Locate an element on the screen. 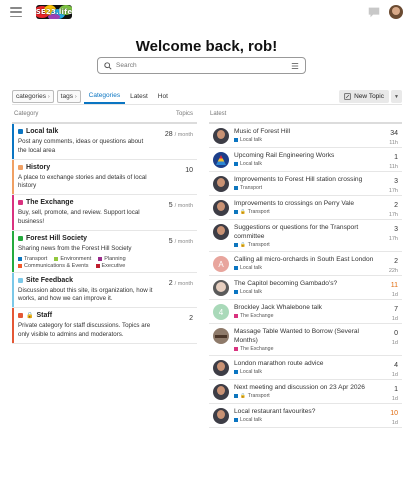 The width and height of the screenshot is (413, 500). category-title: 🔒 Staff is located at coordinates (105, 315).